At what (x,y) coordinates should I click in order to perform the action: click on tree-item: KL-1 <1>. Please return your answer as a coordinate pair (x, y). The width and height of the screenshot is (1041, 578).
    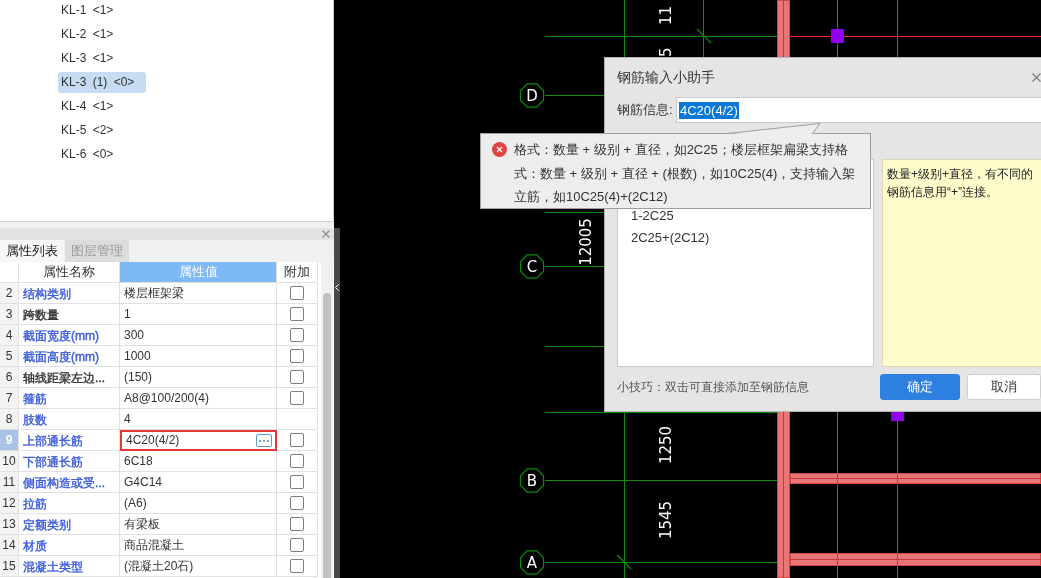
    Looking at the image, I should click on (92, 10).